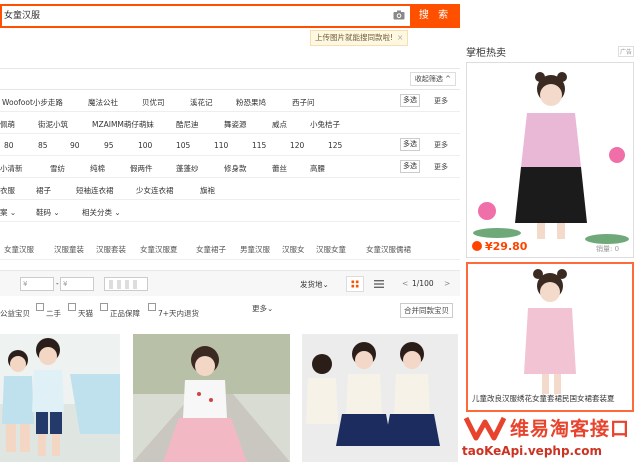 The width and height of the screenshot is (640, 462). I want to click on service-filter-row: 公益宝贝 二手 天猫 正品保障 7+天内退货 更多⌄ 合并同款宝贝, so click(230, 309).